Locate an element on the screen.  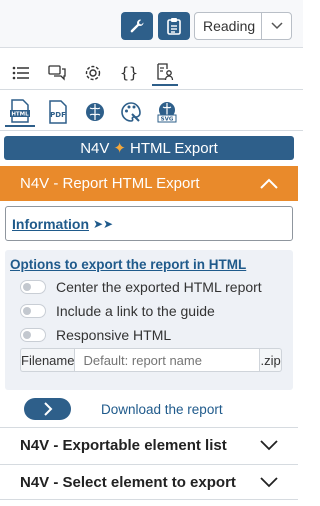
tab-user-doc is located at coordinates (165, 73).